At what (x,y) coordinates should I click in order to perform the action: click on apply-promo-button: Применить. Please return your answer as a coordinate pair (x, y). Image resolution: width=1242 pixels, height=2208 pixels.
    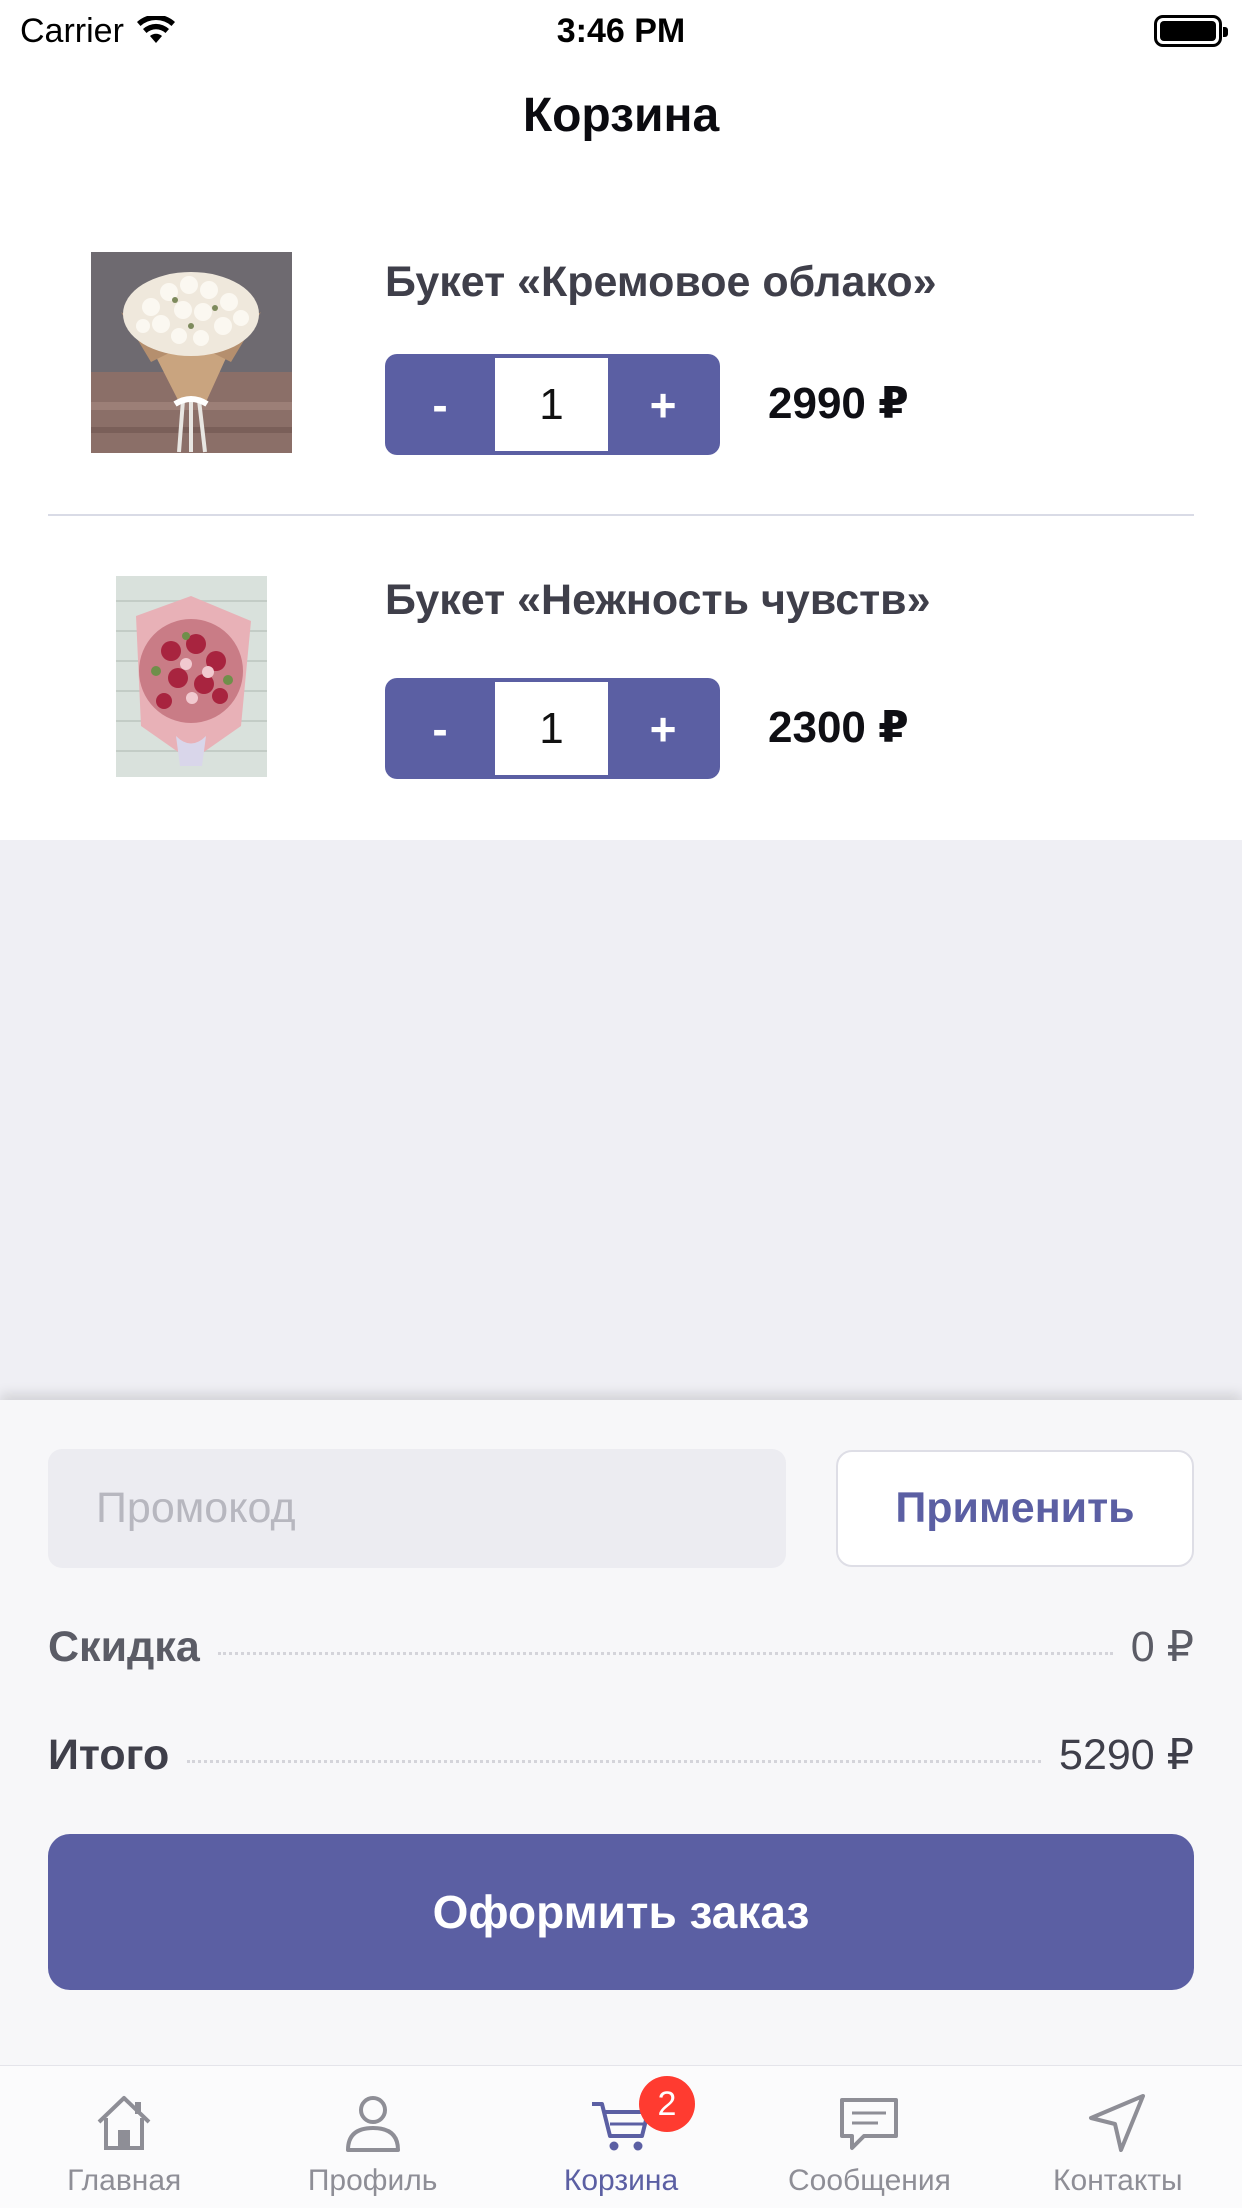
    Looking at the image, I should click on (1015, 1508).